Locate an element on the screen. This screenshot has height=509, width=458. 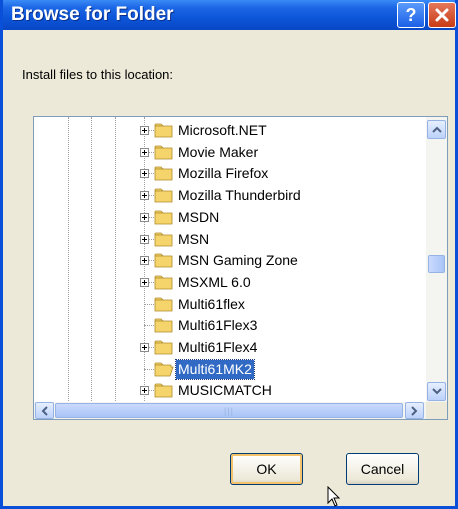
chevron-down-icon is located at coordinates (436, 391).